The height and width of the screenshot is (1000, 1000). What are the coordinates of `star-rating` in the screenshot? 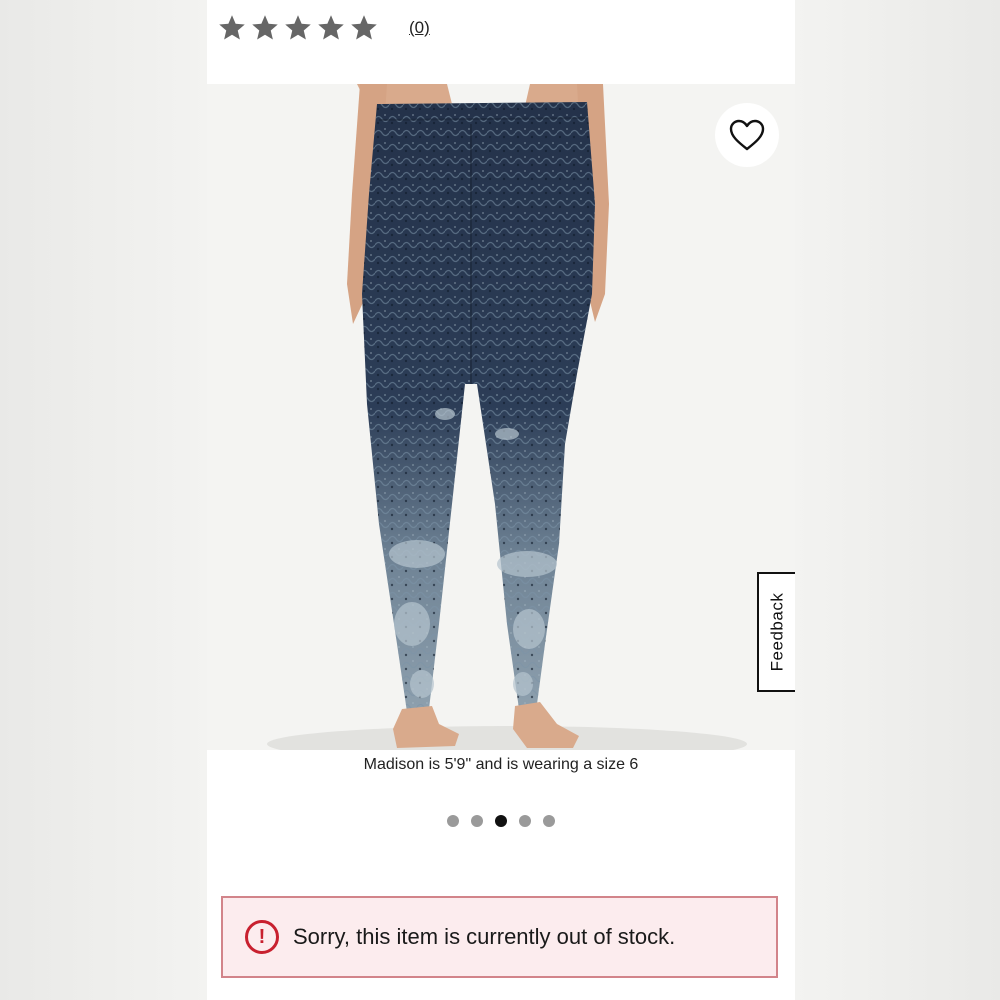 It's located at (298, 28).